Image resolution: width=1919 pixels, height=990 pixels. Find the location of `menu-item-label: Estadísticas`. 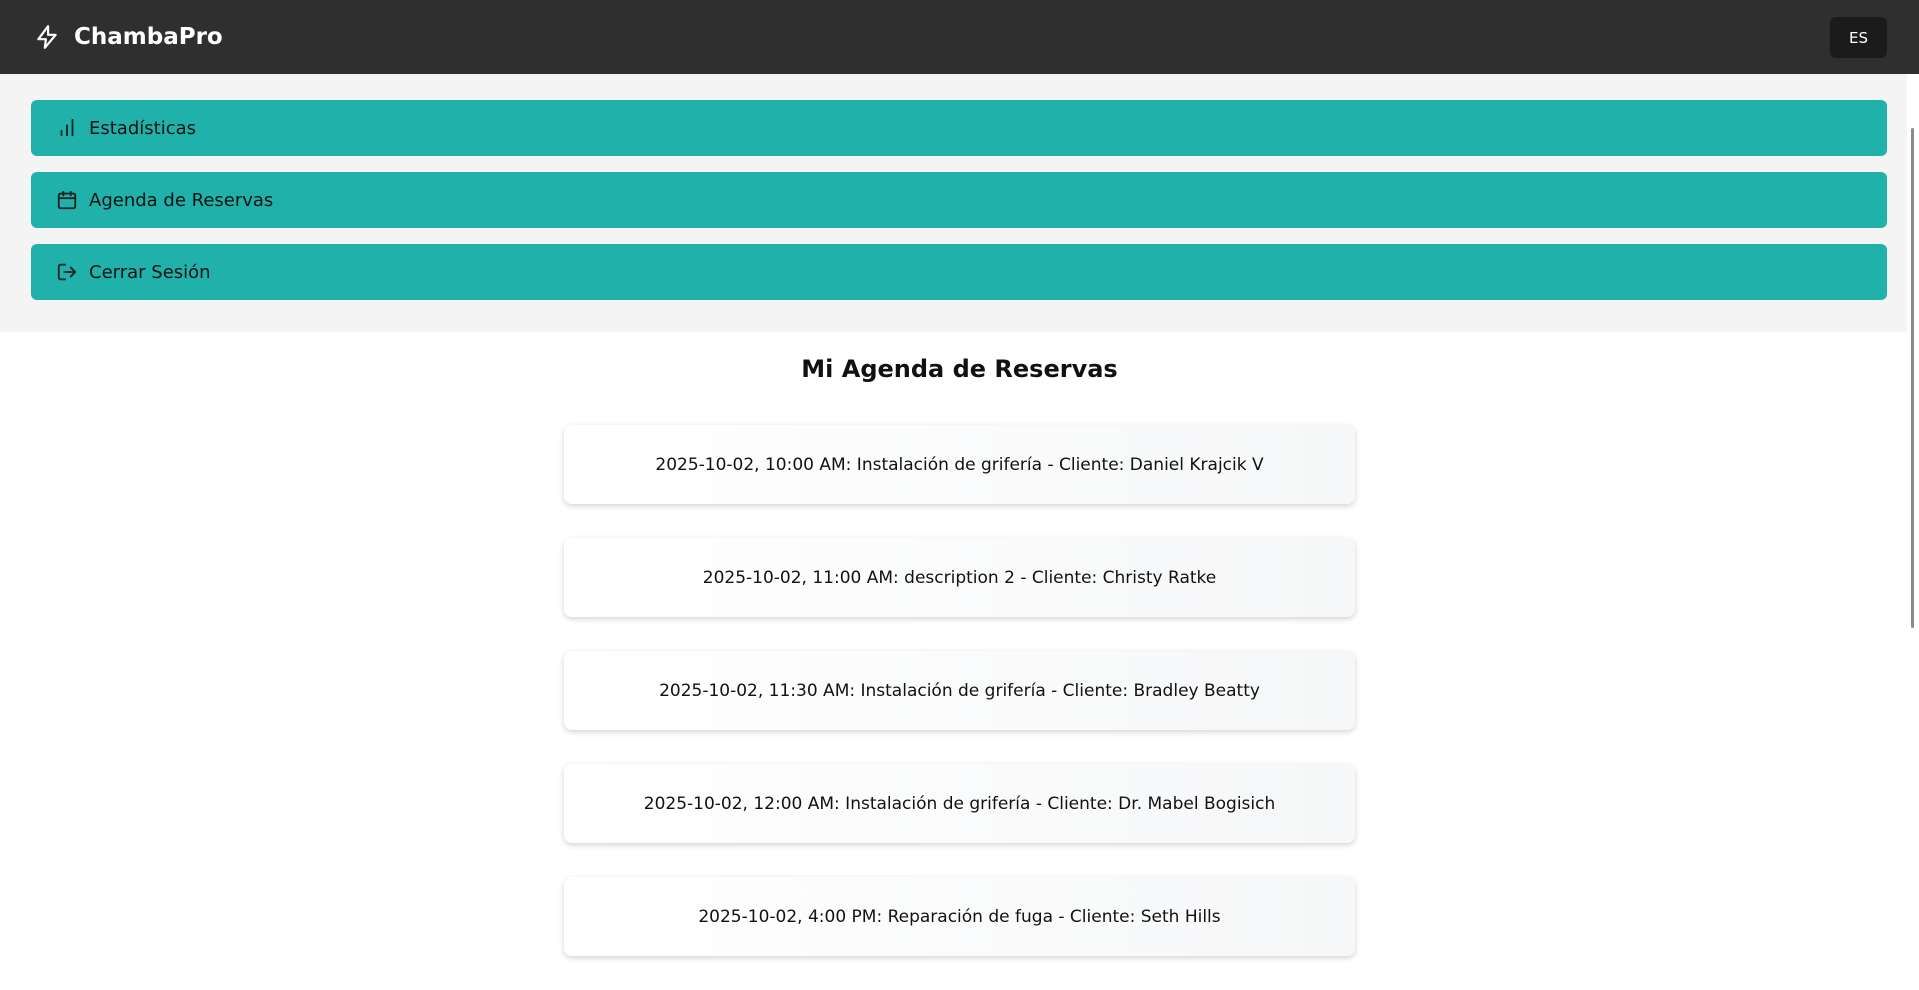

menu-item-label: Estadísticas is located at coordinates (143, 128).